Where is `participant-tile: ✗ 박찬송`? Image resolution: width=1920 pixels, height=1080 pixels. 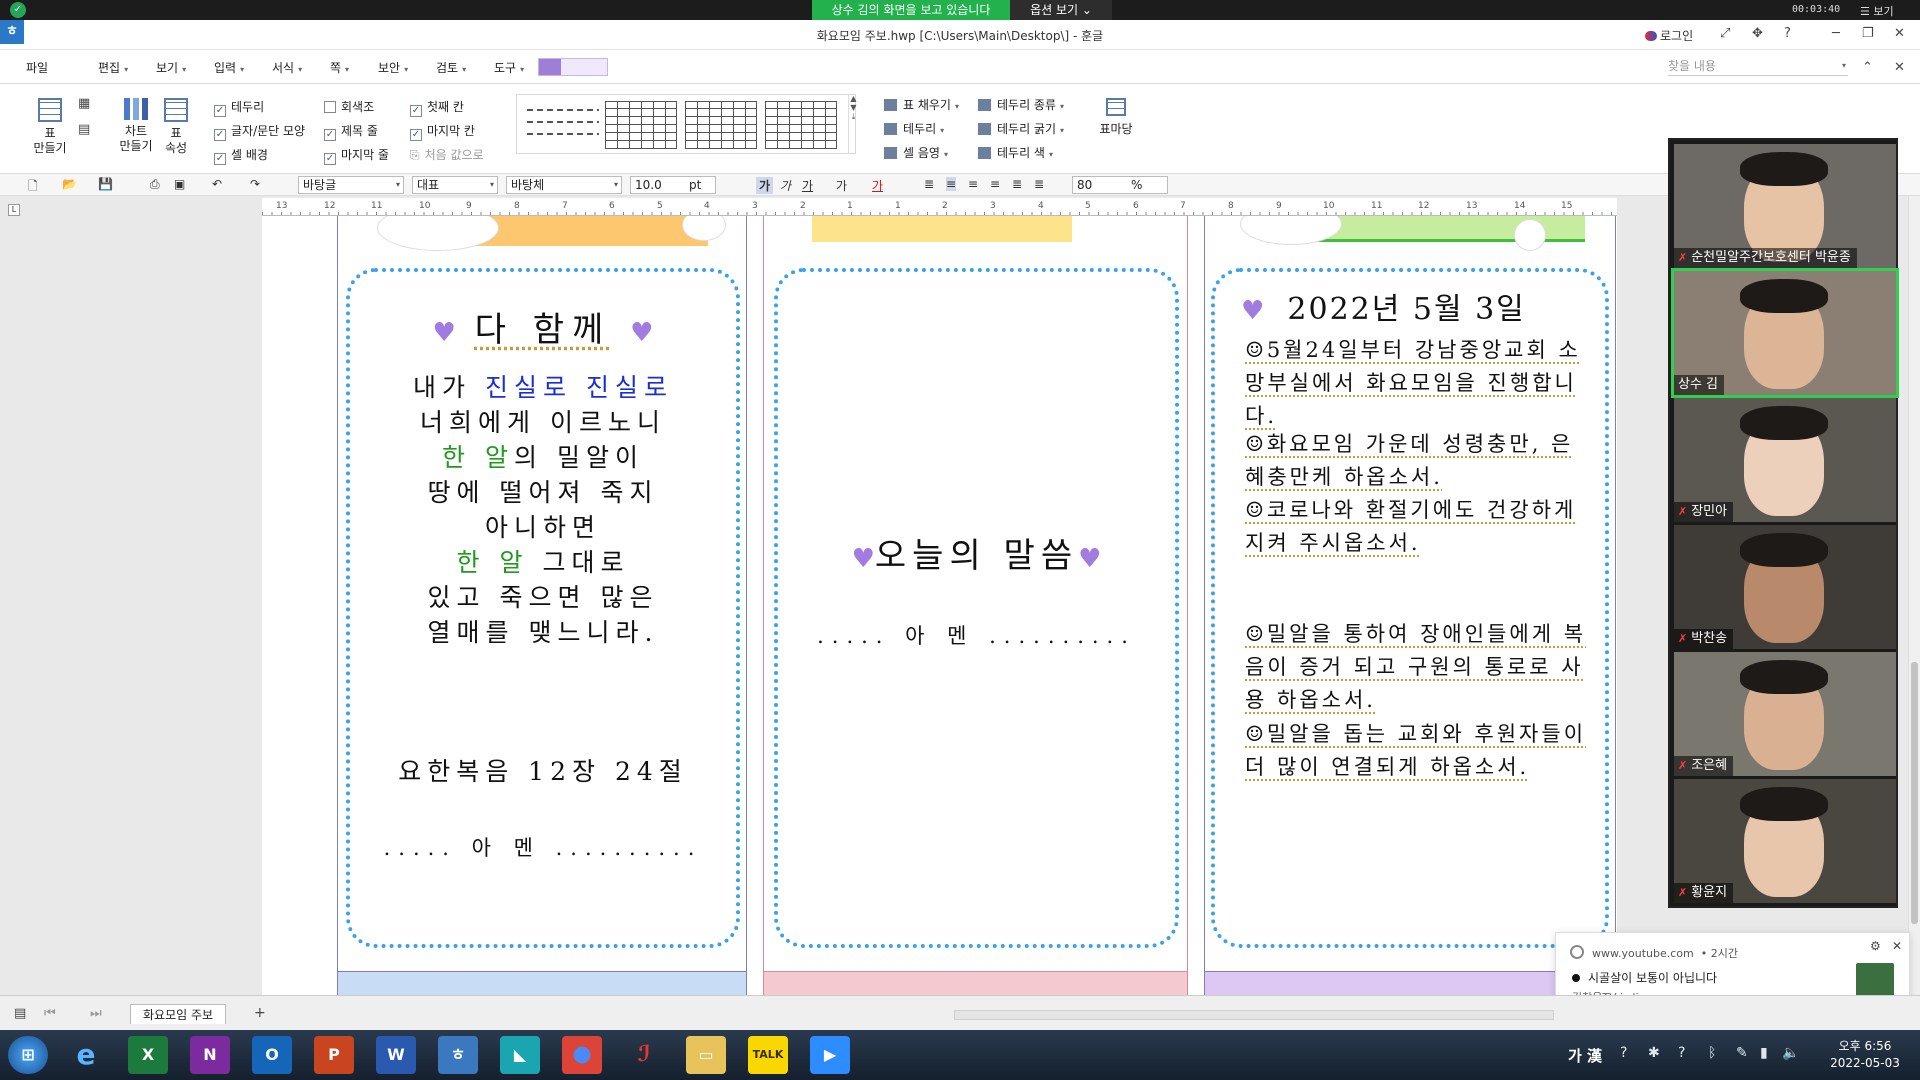
participant-tile: ✗ 박찬송 is located at coordinates (1785, 587).